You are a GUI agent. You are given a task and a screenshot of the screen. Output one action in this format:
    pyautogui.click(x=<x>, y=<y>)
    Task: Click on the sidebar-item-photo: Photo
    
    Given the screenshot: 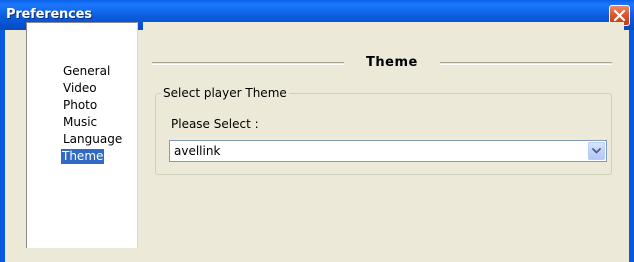 What is the action you would take?
    pyautogui.click(x=80, y=105)
    